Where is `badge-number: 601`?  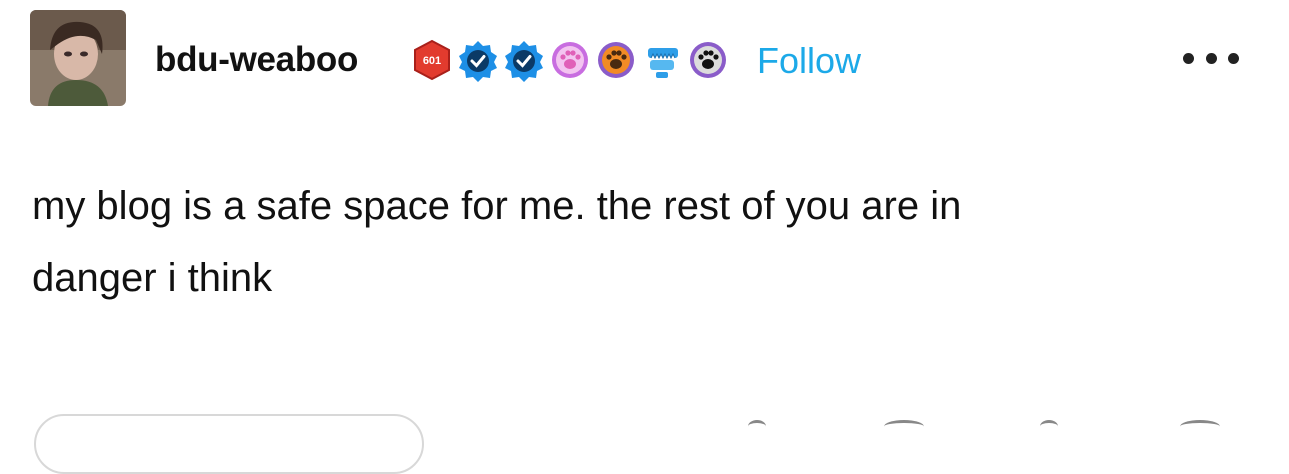 badge-number: 601 is located at coordinates (432, 61).